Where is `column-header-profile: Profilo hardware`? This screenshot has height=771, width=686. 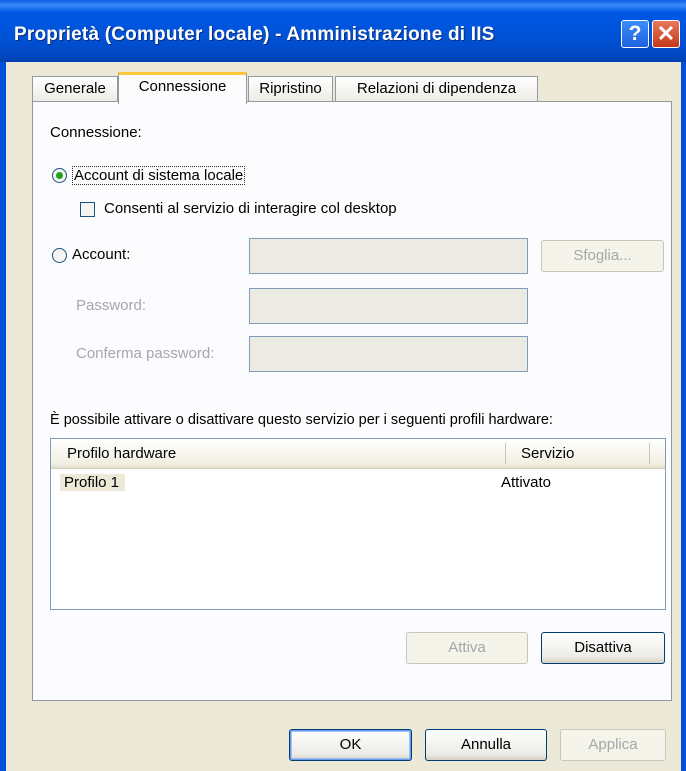
column-header-profile: Profilo hardware is located at coordinates (121, 453).